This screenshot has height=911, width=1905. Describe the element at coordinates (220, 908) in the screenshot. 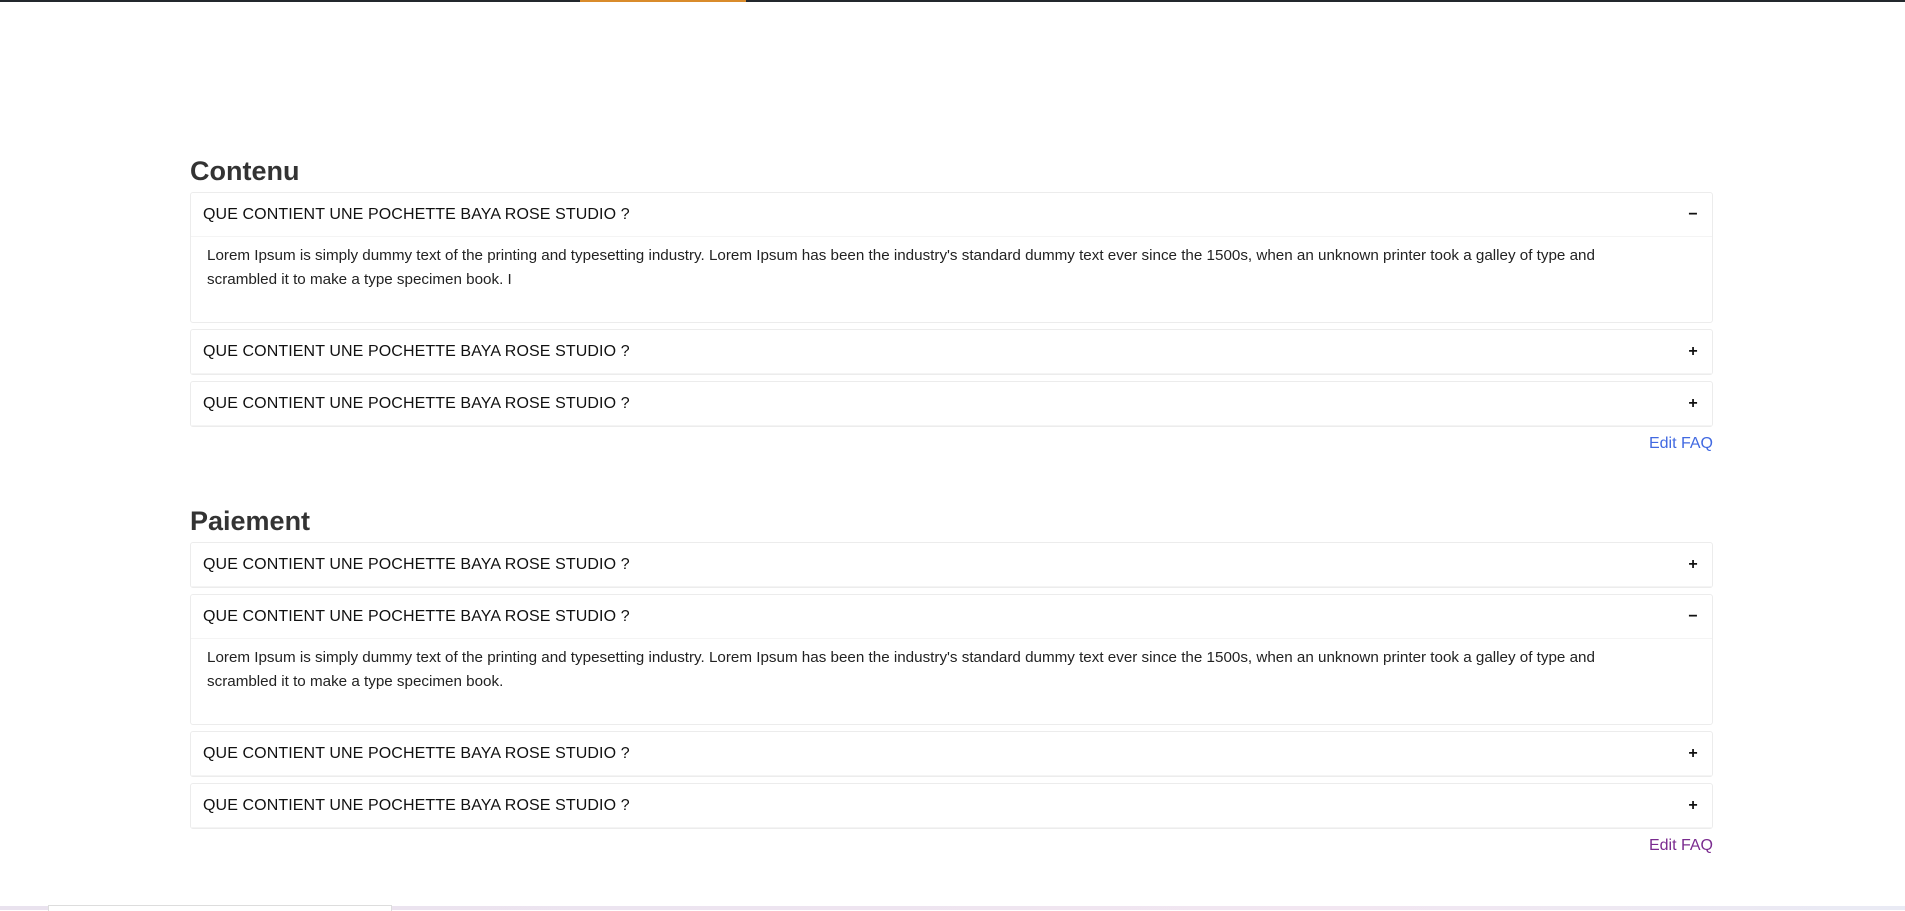

I see `bottom-tab` at that location.